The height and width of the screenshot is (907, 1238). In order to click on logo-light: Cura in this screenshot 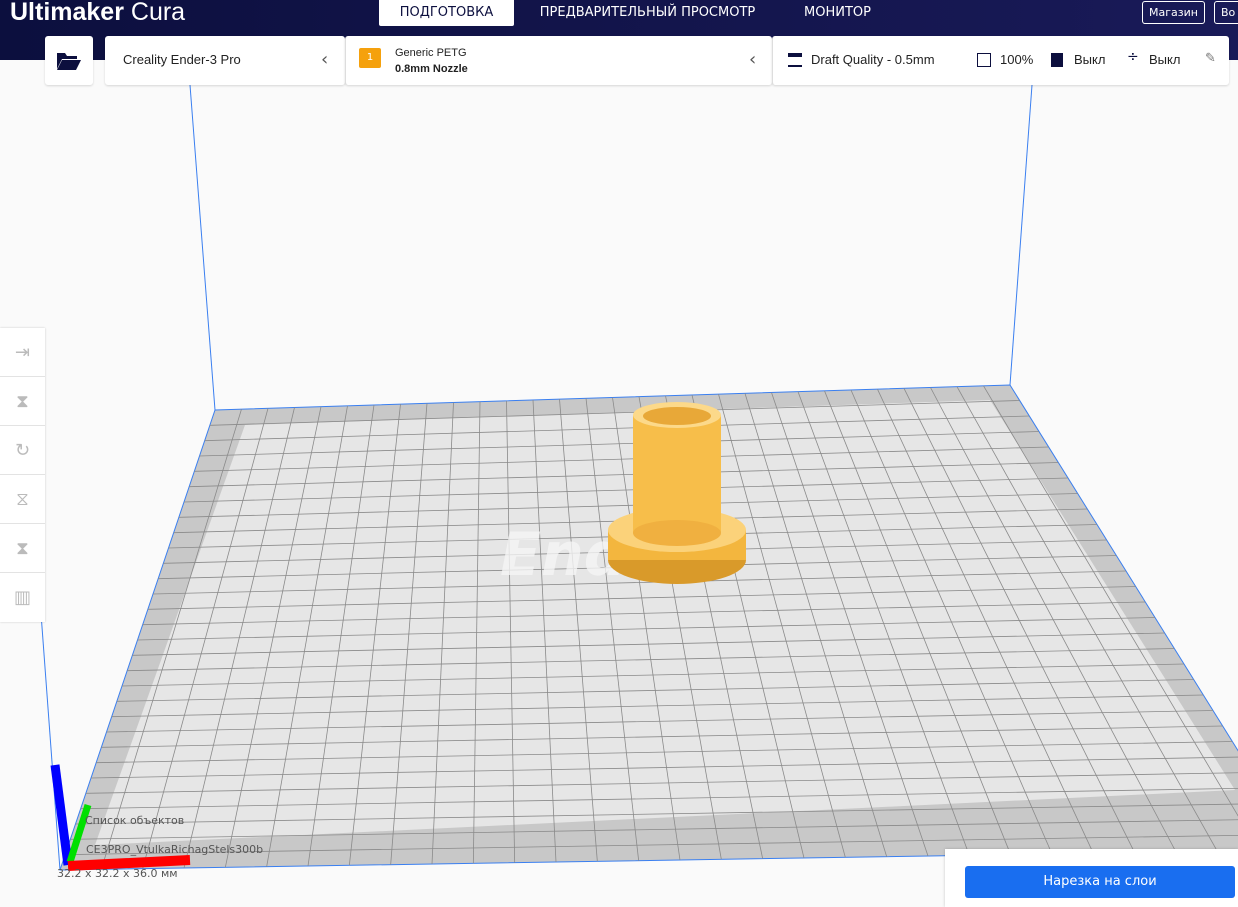, I will do `click(154, 13)`.